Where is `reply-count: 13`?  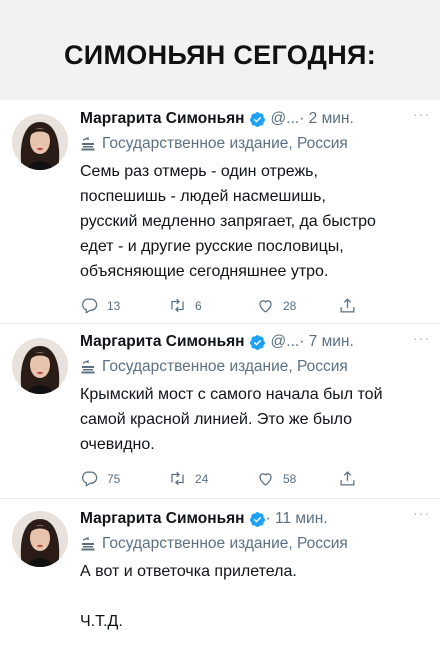
reply-count: 13 is located at coordinates (114, 305).